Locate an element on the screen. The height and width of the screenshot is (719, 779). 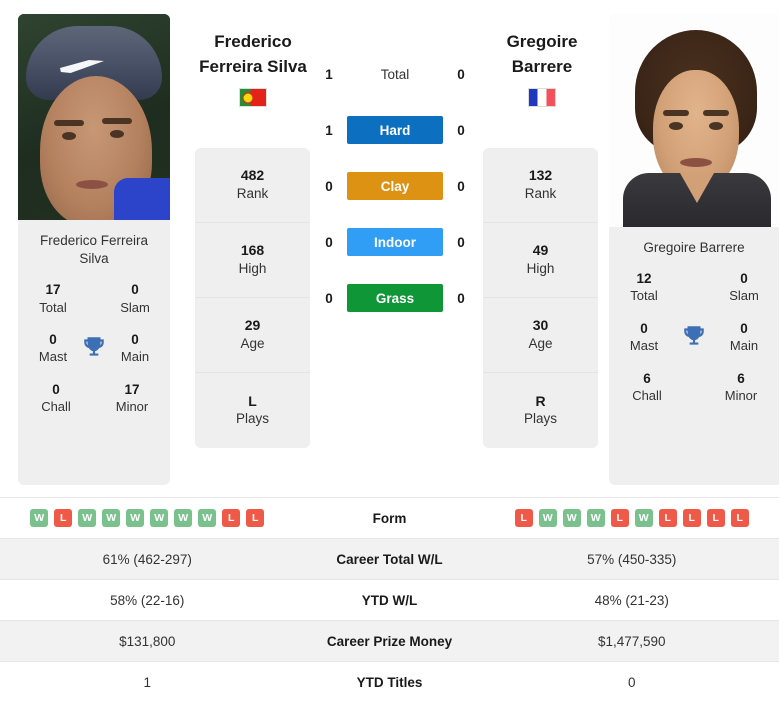
table-row-label: YTD W/L is located at coordinates (389, 600).